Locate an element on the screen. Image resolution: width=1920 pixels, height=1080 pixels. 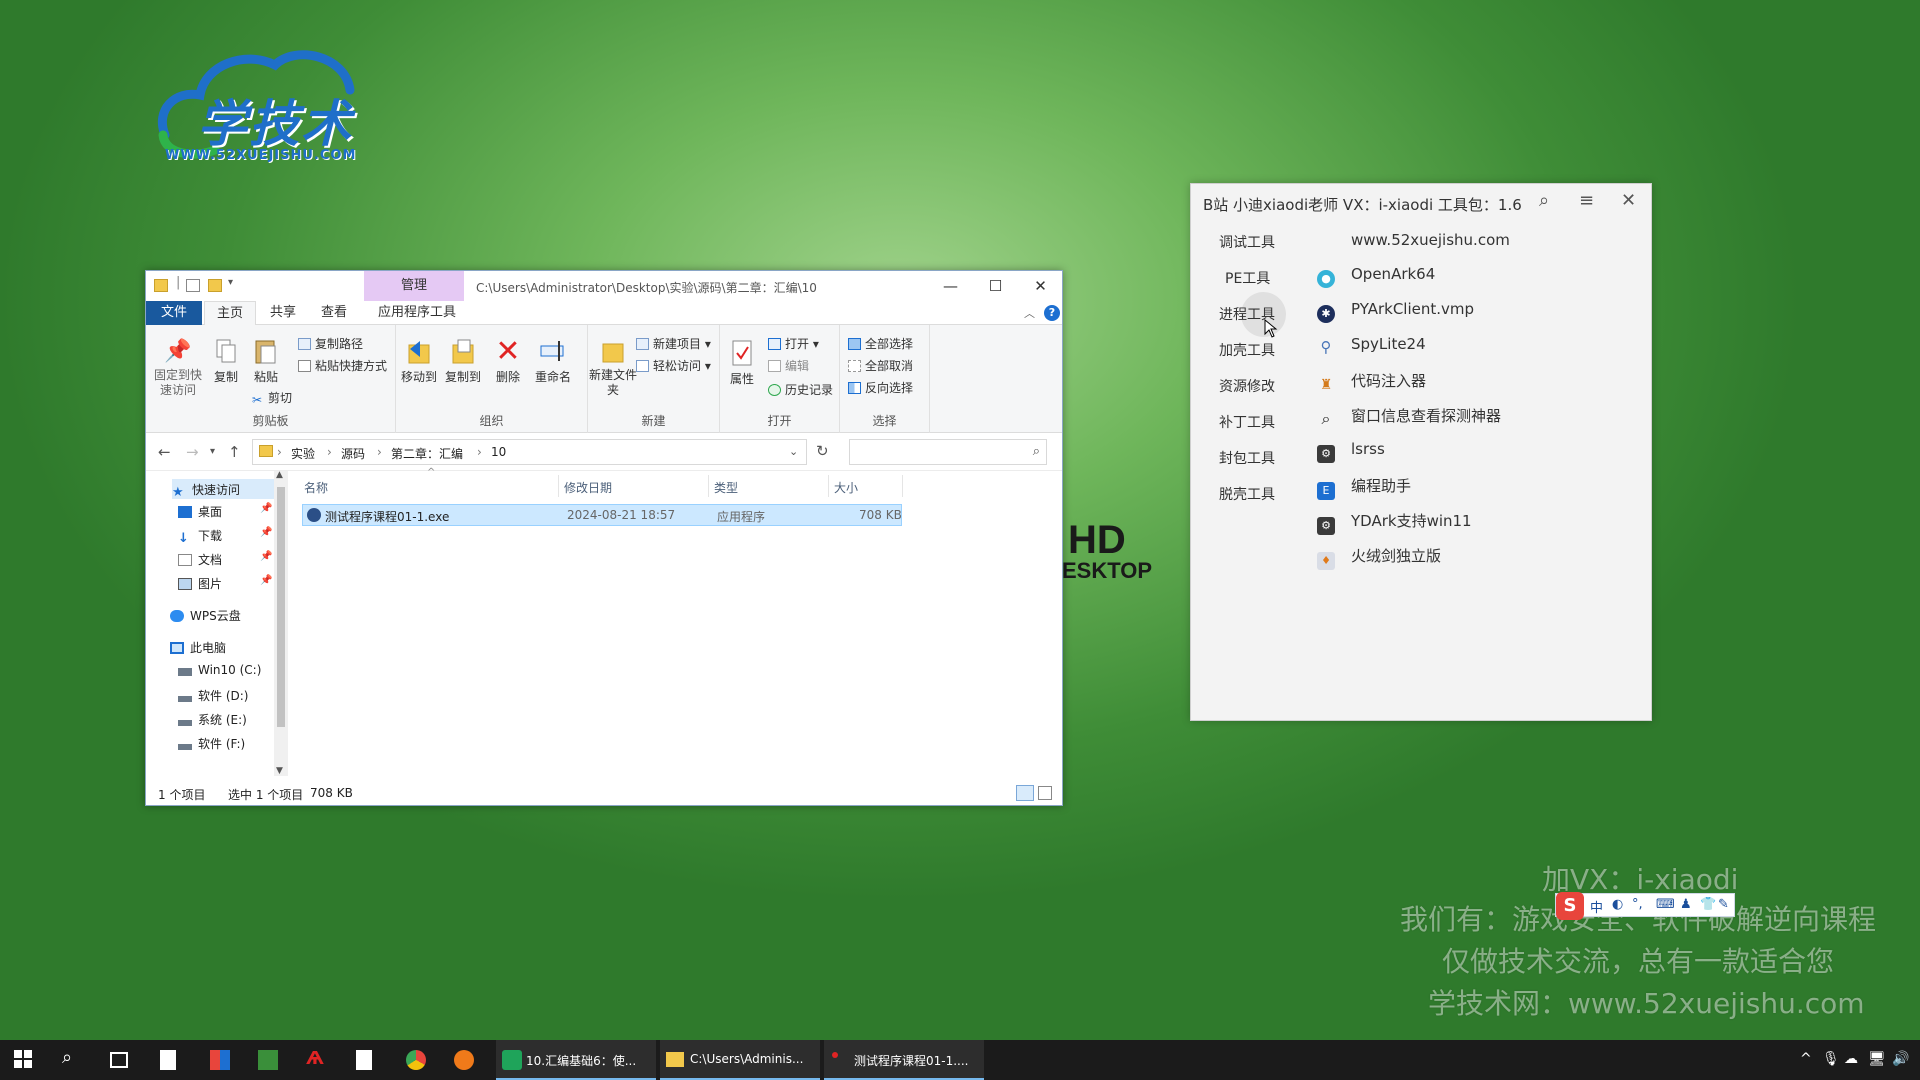
copy-path-button: 复制路径 is located at coordinates (330, 343).